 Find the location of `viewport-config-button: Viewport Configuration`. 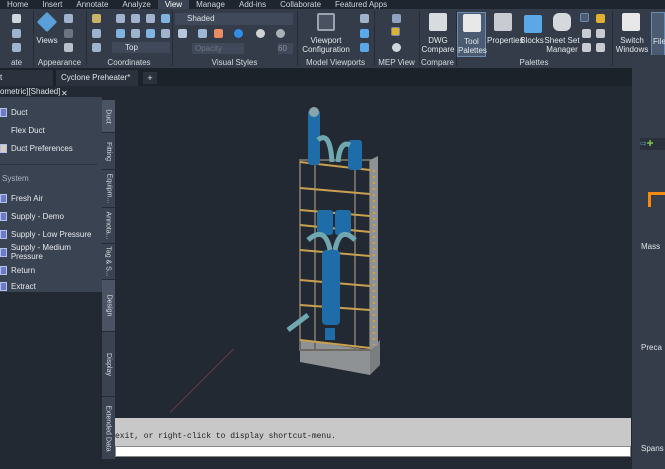

viewport-config-button: Viewport Configuration is located at coordinates (326, 45).